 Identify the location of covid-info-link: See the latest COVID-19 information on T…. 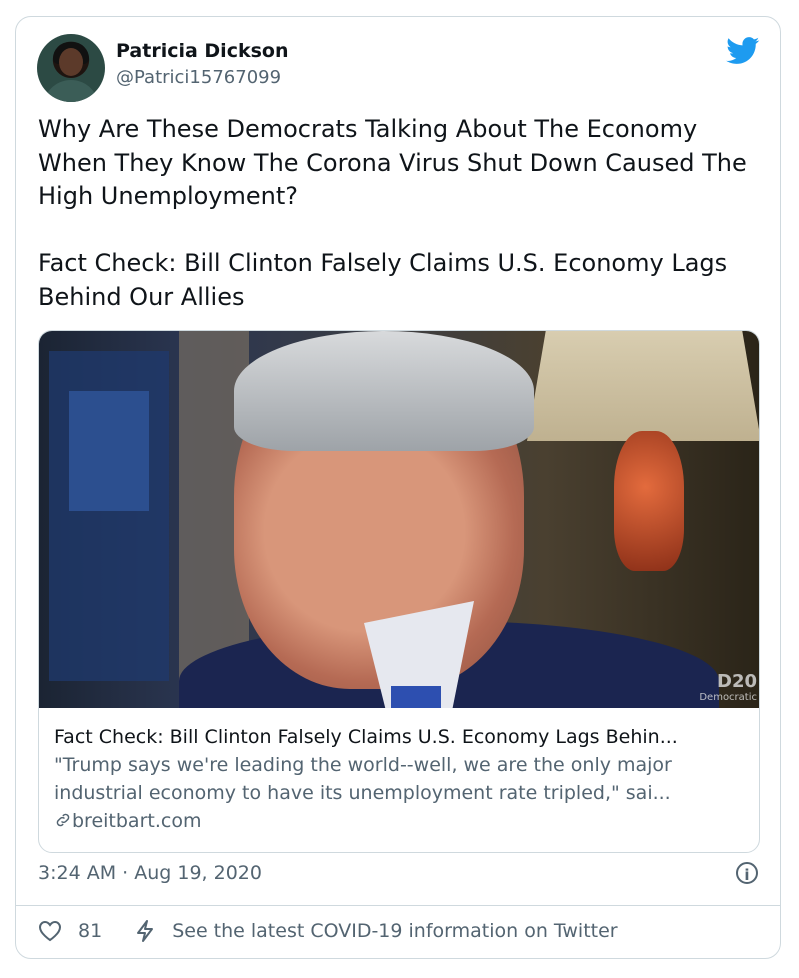
(394, 931).